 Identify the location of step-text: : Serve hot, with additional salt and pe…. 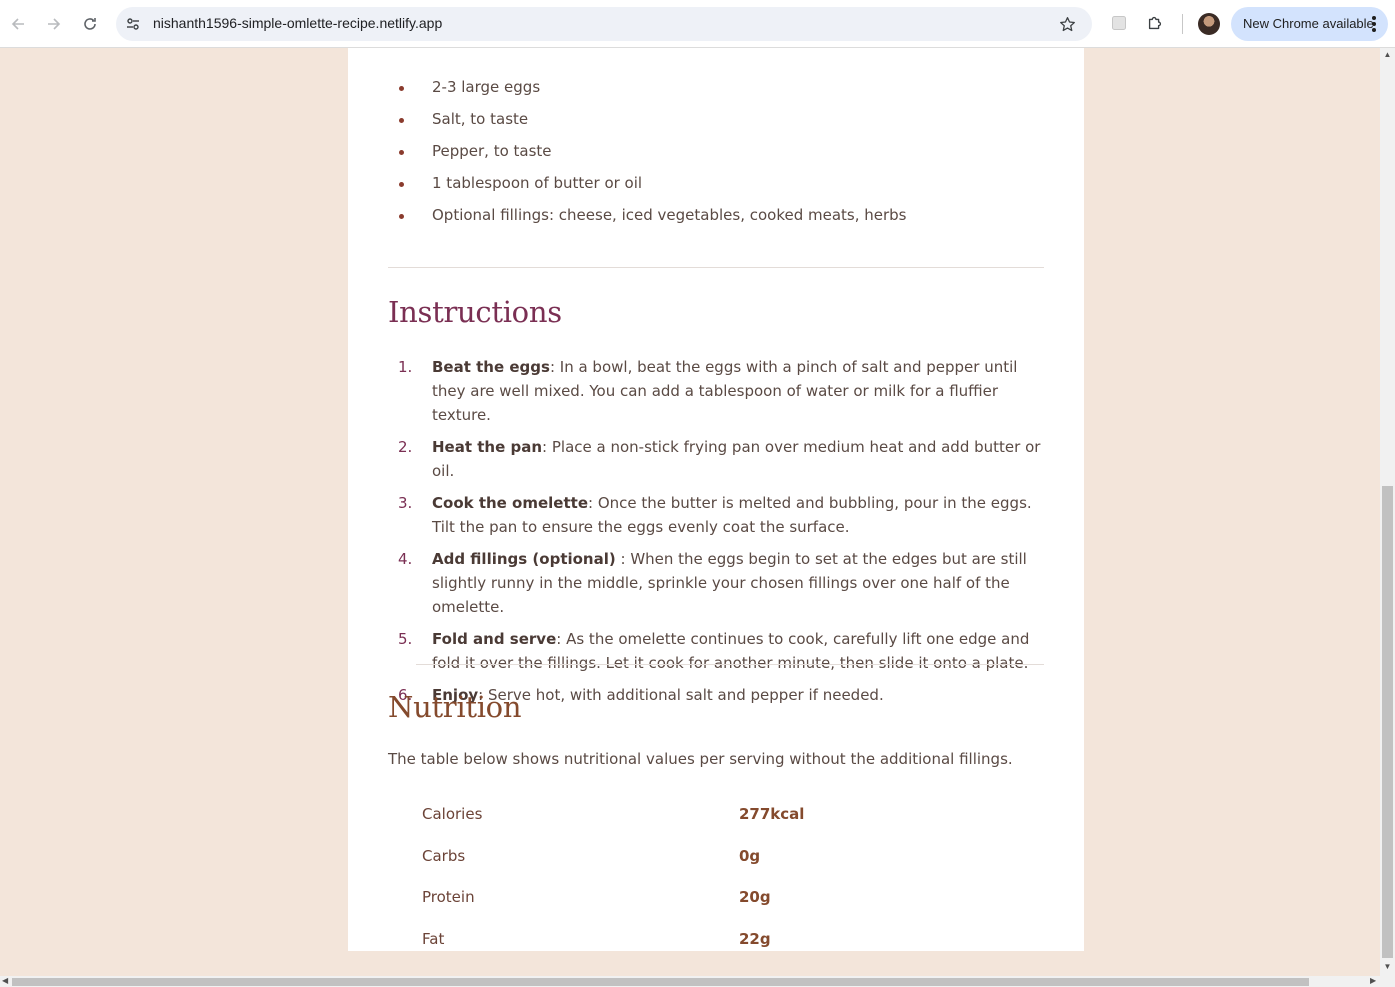
(681, 695).